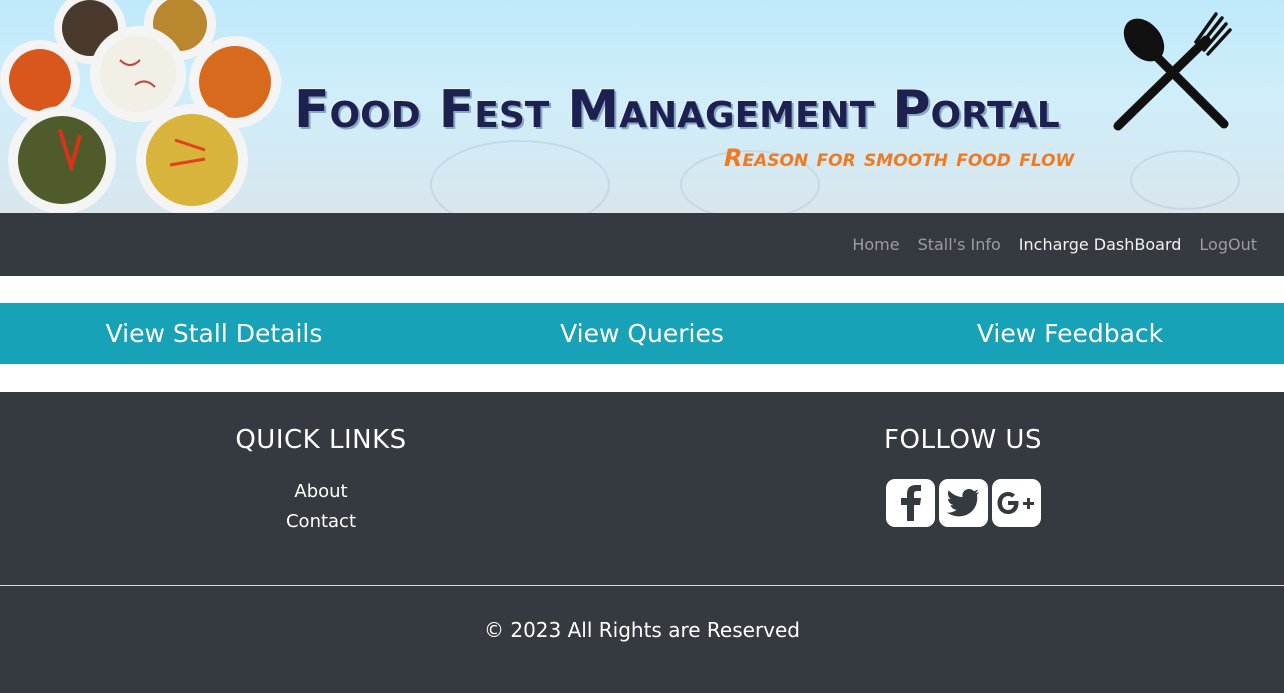  Describe the element at coordinates (642, 585) in the screenshot. I see `footer-divider` at that location.